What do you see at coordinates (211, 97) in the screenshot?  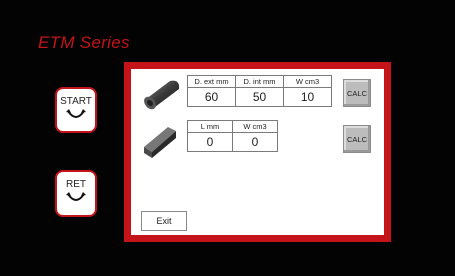 I see `ext-diameter-field: 60` at bounding box center [211, 97].